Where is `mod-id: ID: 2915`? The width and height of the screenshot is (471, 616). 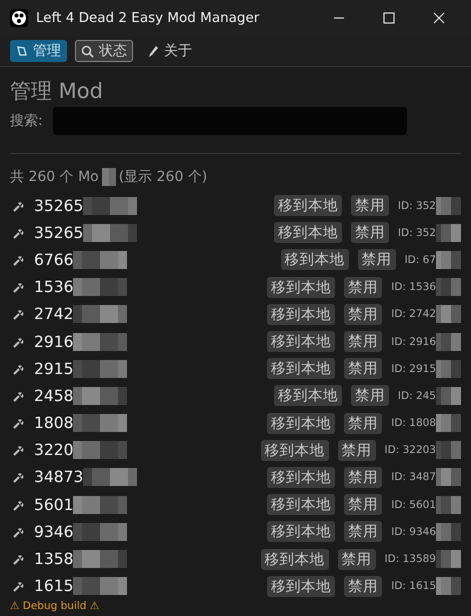
mod-id: ID: 2915 is located at coordinates (413, 368).